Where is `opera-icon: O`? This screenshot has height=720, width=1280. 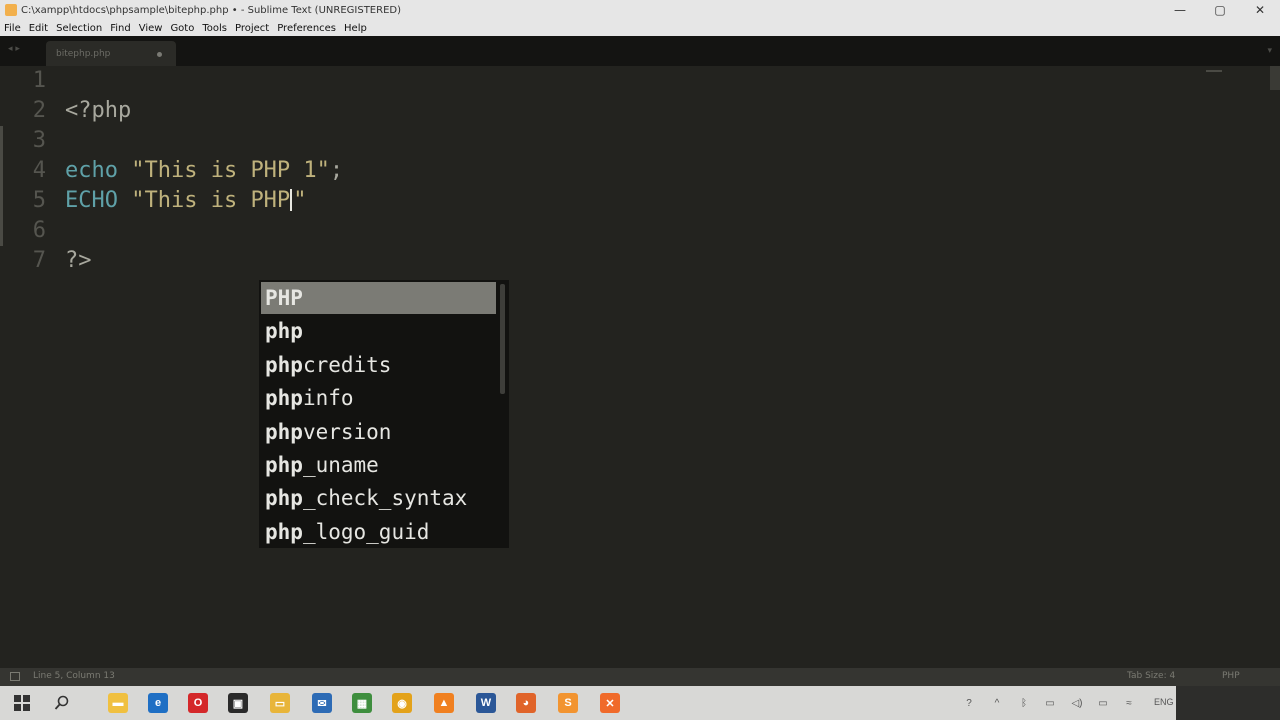 opera-icon: O is located at coordinates (198, 703).